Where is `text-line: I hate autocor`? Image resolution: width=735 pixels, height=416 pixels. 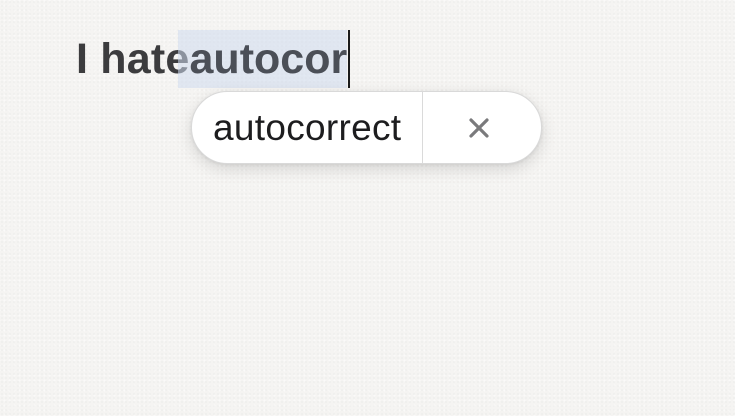
text-line: I hate autocor is located at coordinates (213, 59).